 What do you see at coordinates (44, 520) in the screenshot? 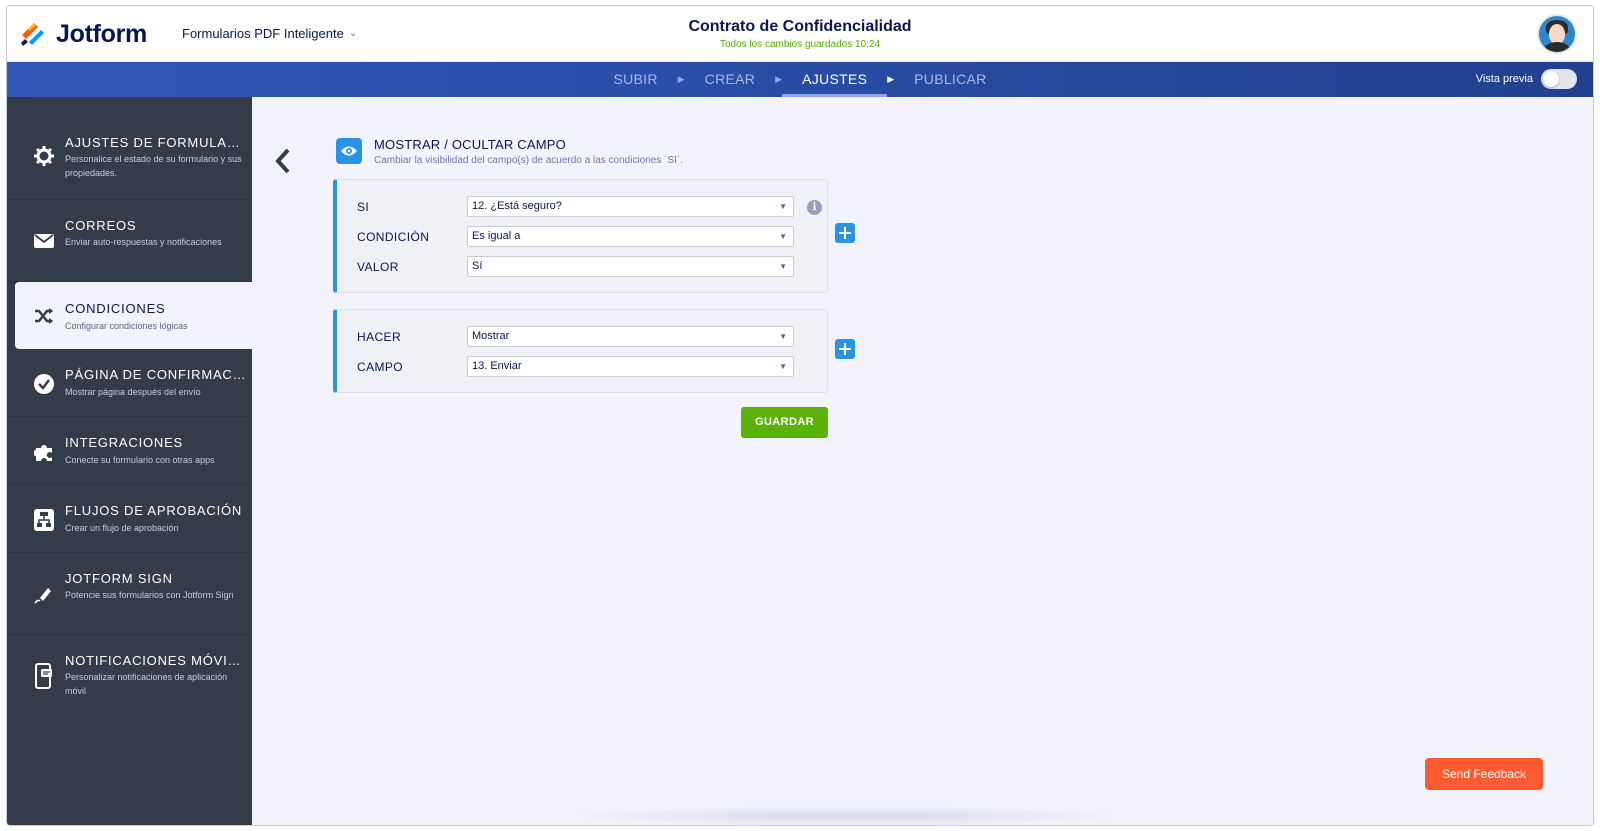
I see `flowchart-icon` at bounding box center [44, 520].